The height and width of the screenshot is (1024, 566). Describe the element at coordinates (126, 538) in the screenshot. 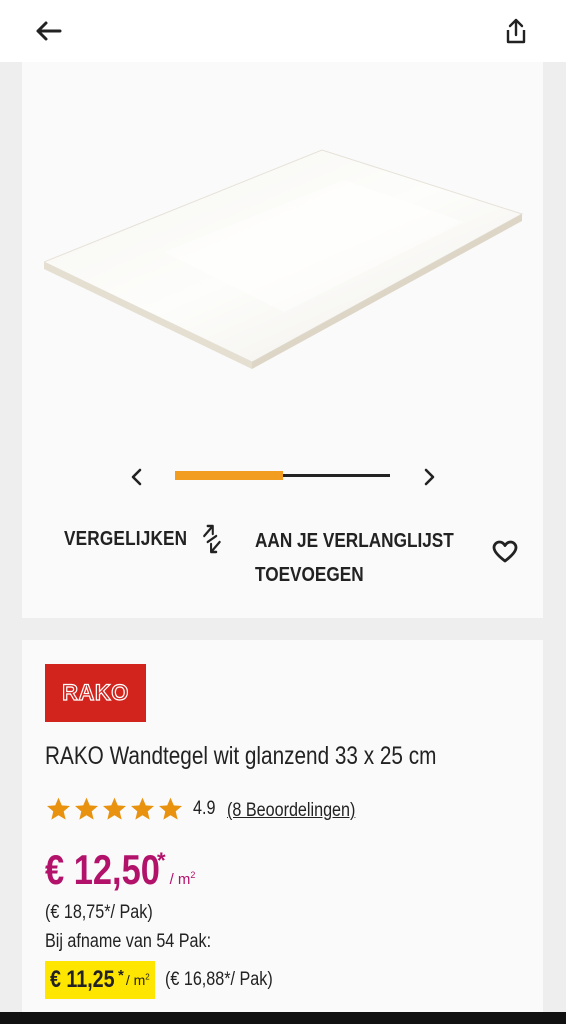

I see `compare-label: VERGELIJKEN` at that location.